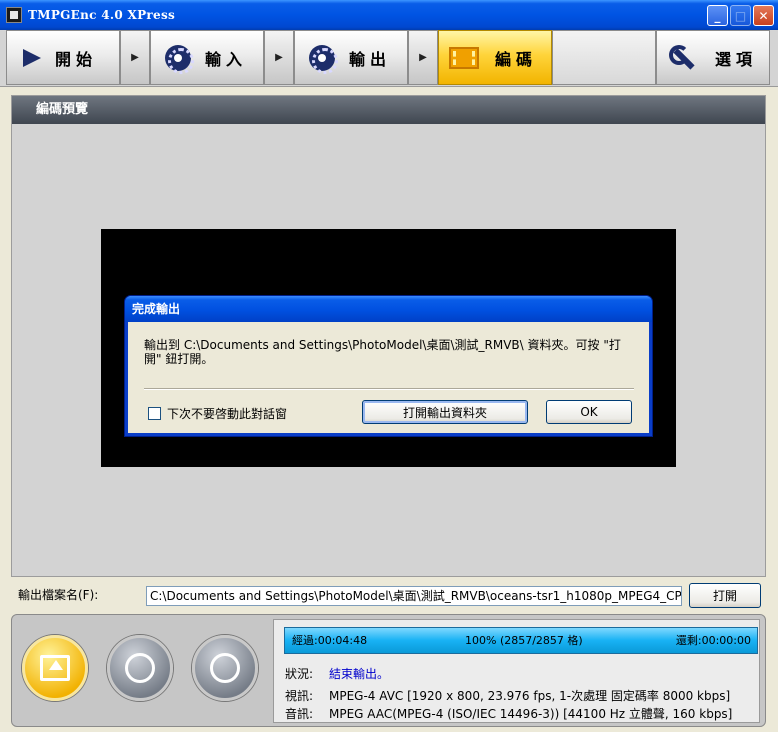 Image resolution: width=778 pixels, height=732 pixels. I want to click on audio-label: 音訊:, so click(299, 714).